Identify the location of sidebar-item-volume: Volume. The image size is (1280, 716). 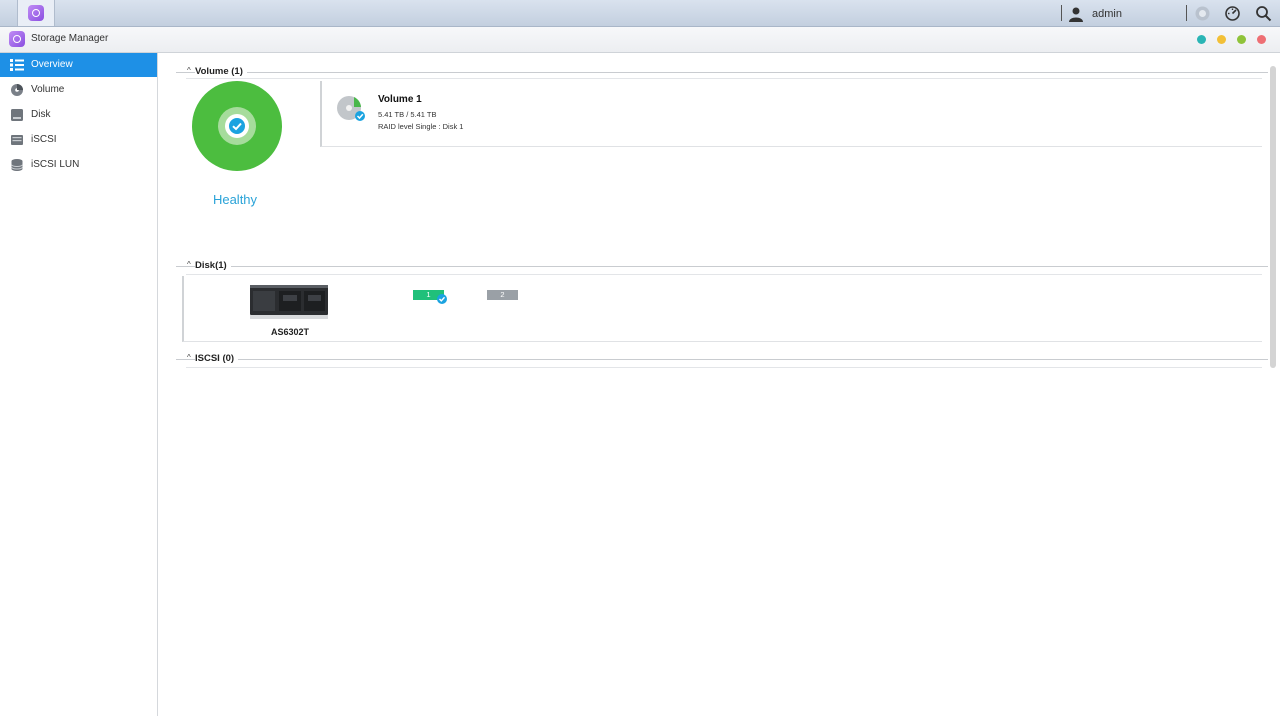
(78, 90).